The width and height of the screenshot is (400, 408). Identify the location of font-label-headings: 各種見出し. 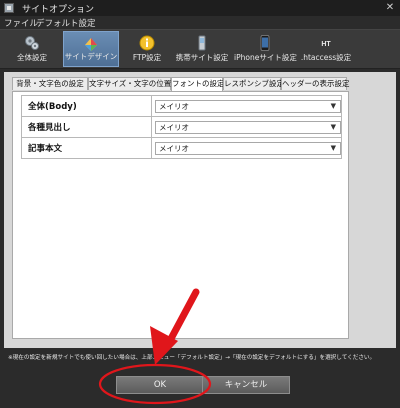
(86, 127).